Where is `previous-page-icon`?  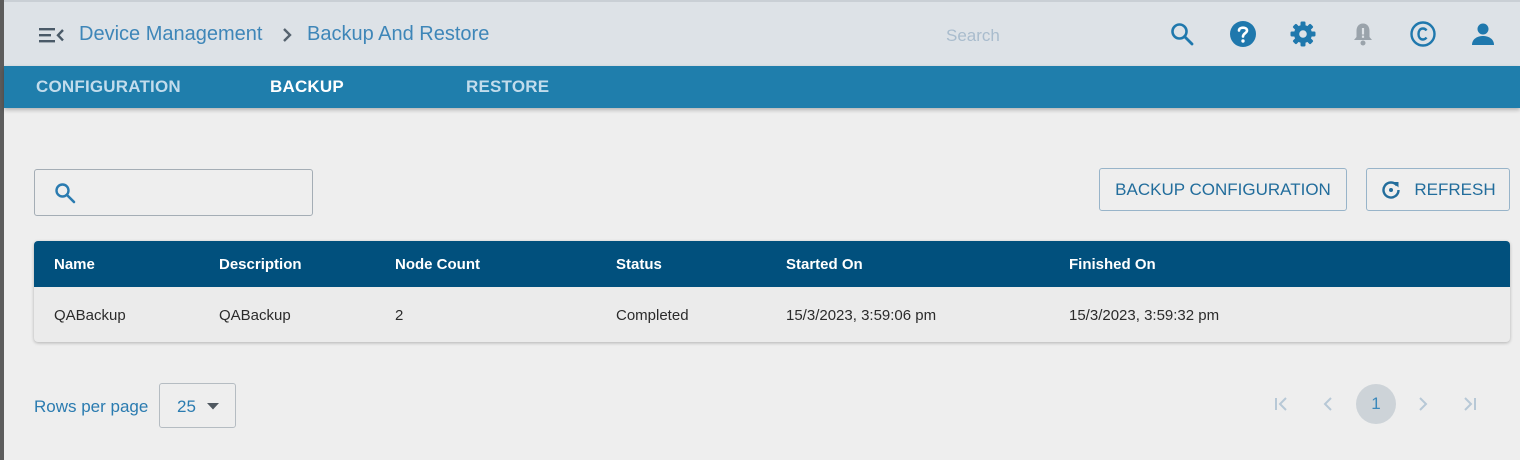 previous-page-icon is located at coordinates (1328, 404).